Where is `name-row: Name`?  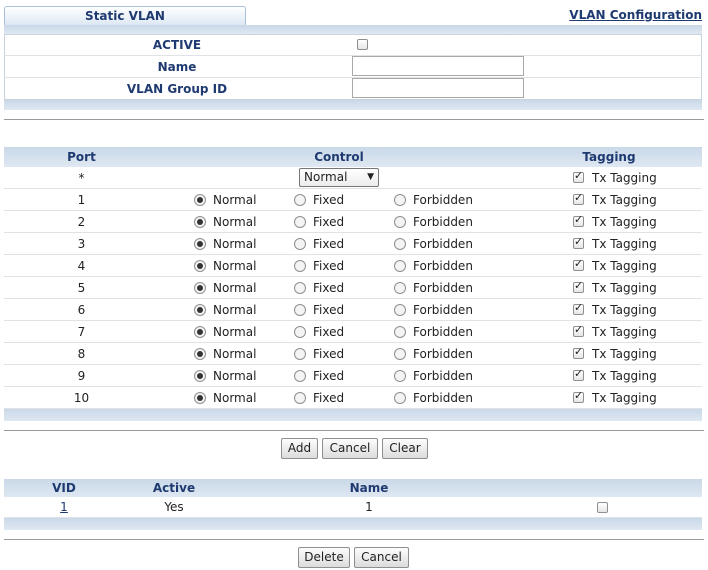
name-row: Name is located at coordinates (353, 67).